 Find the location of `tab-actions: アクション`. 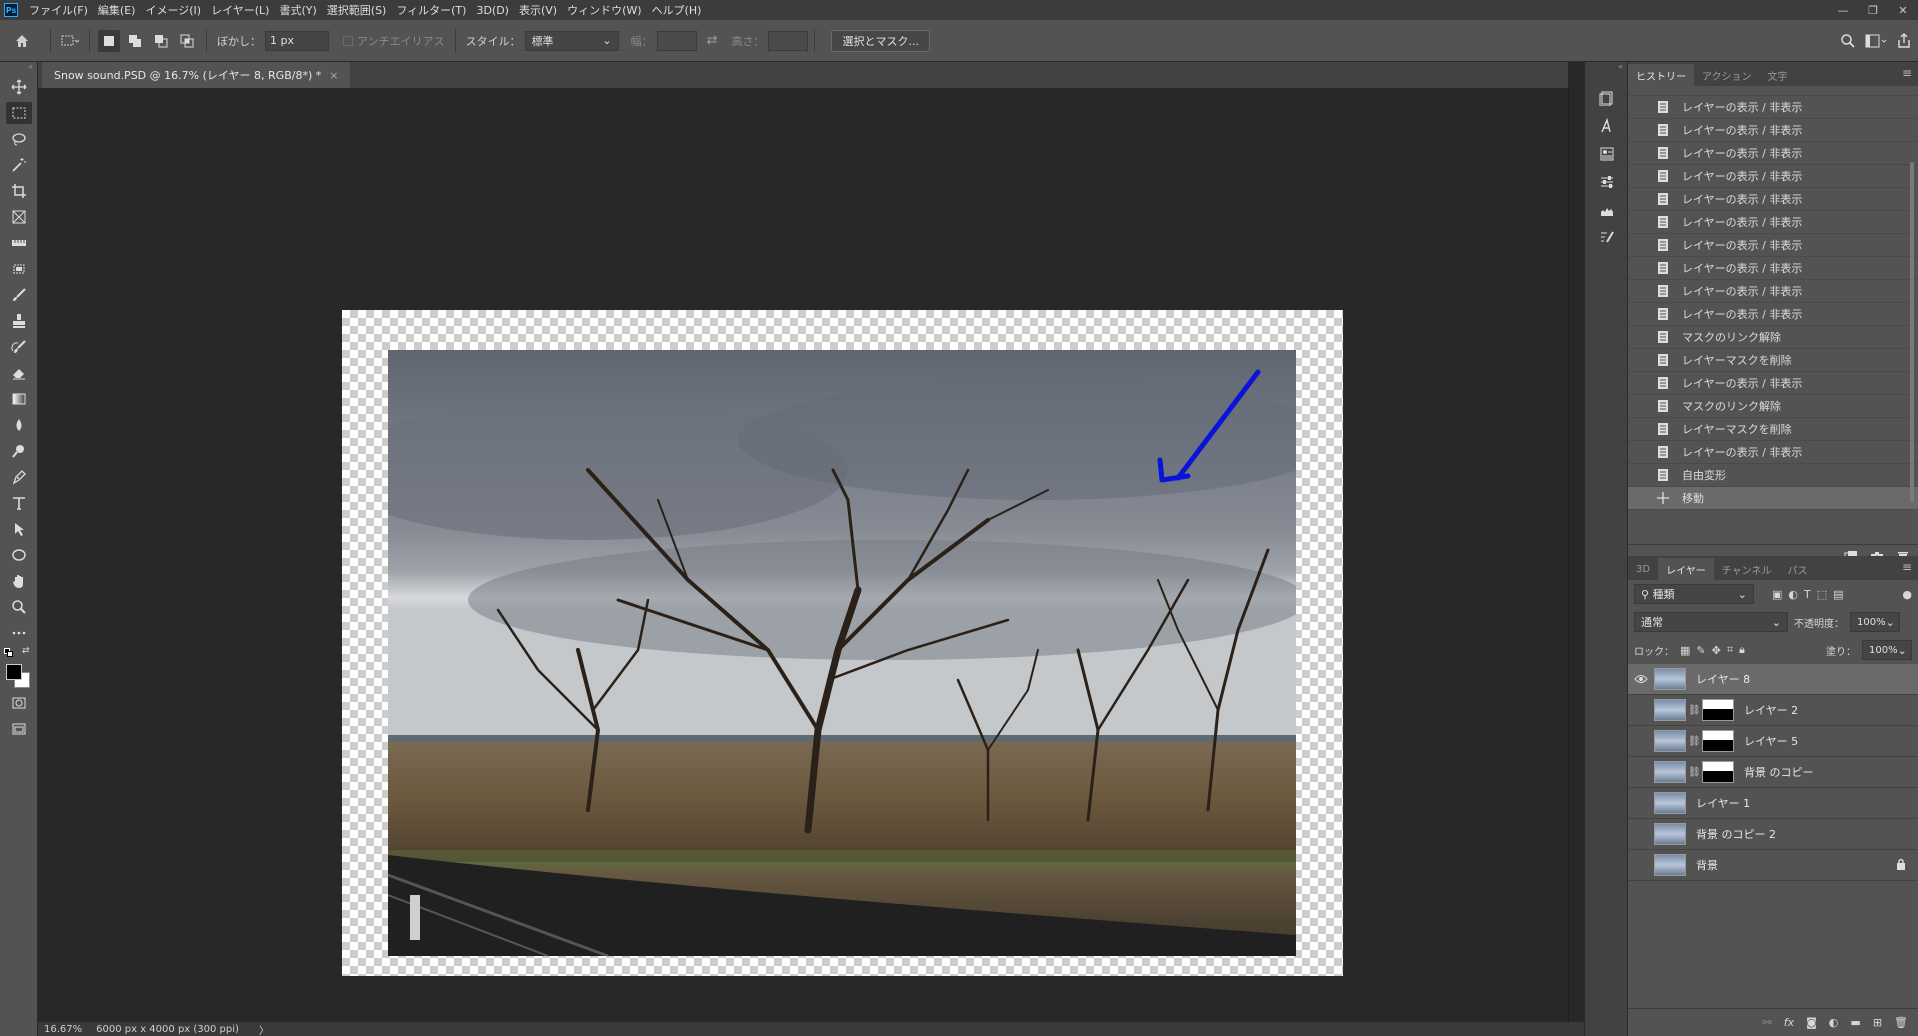

tab-actions: アクション is located at coordinates (1727, 75).